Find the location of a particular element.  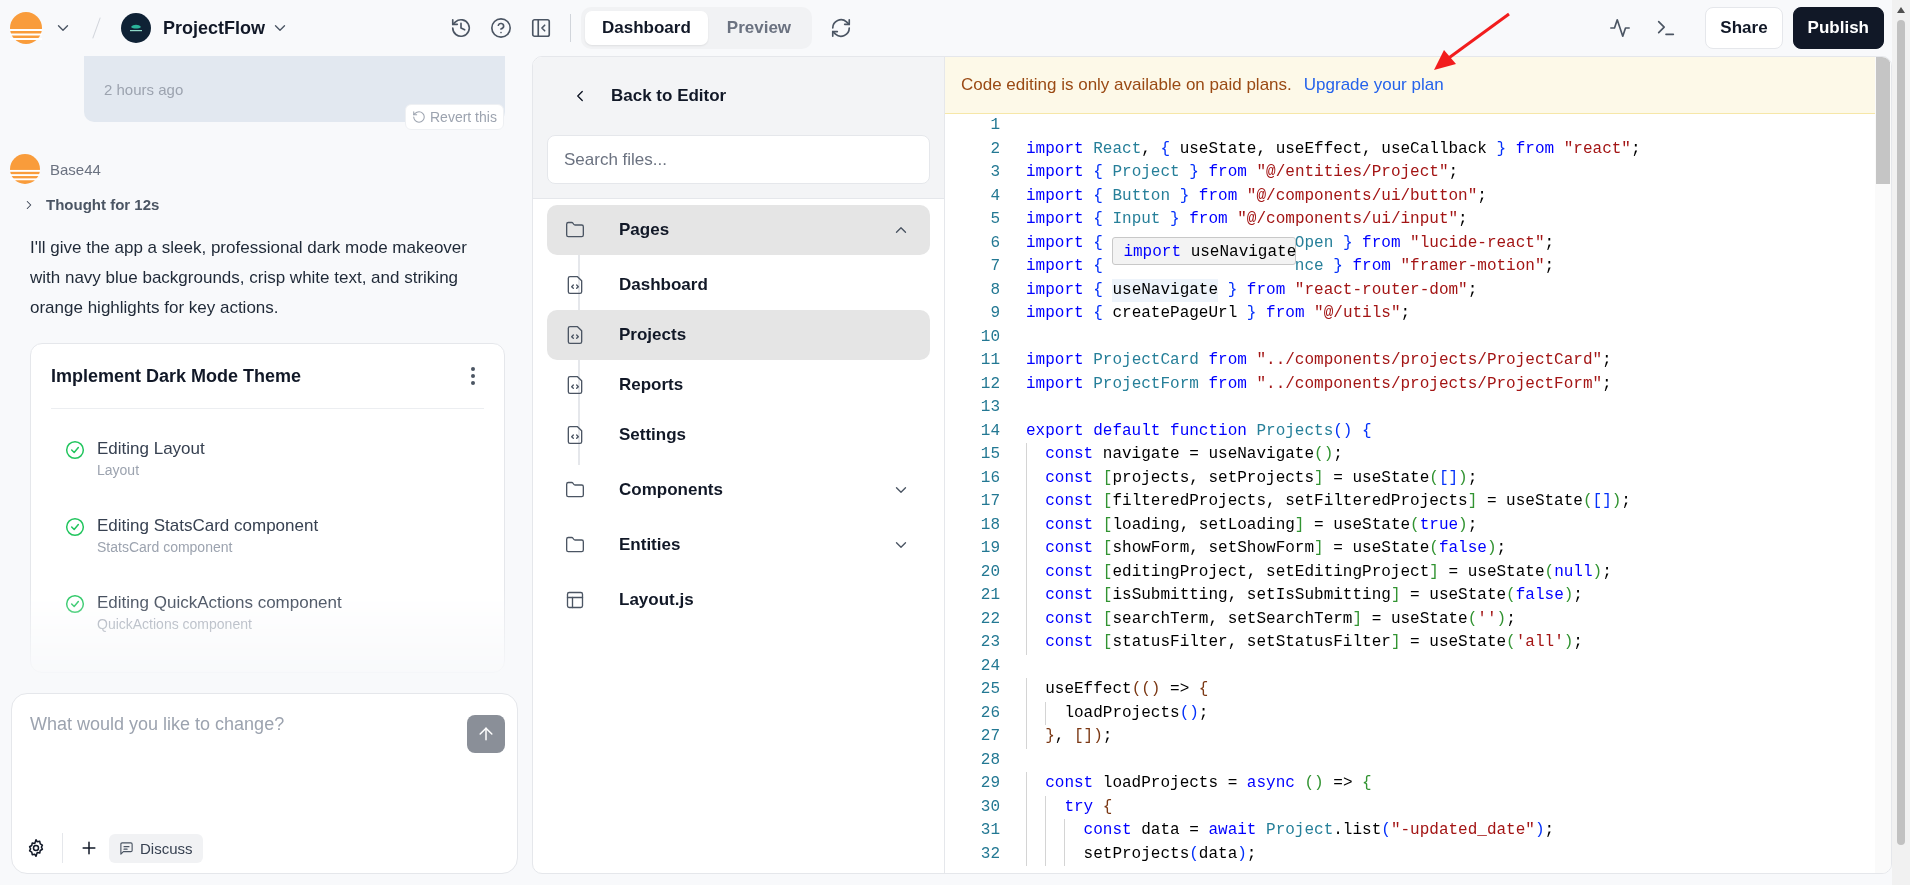

code-line: const [loading, setLoading] = useState(true); is located at coordinates (1252, 525).